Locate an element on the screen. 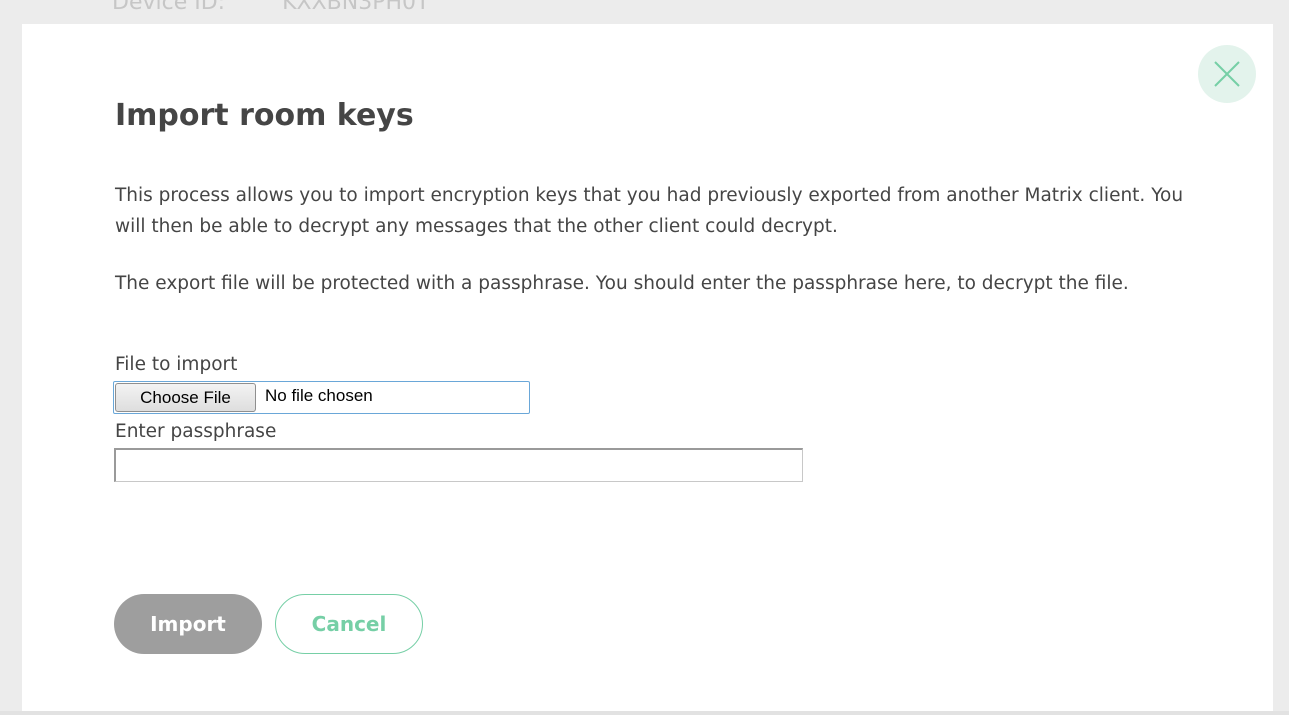  cancel-button: Cancel is located at coordinates (349, 624).